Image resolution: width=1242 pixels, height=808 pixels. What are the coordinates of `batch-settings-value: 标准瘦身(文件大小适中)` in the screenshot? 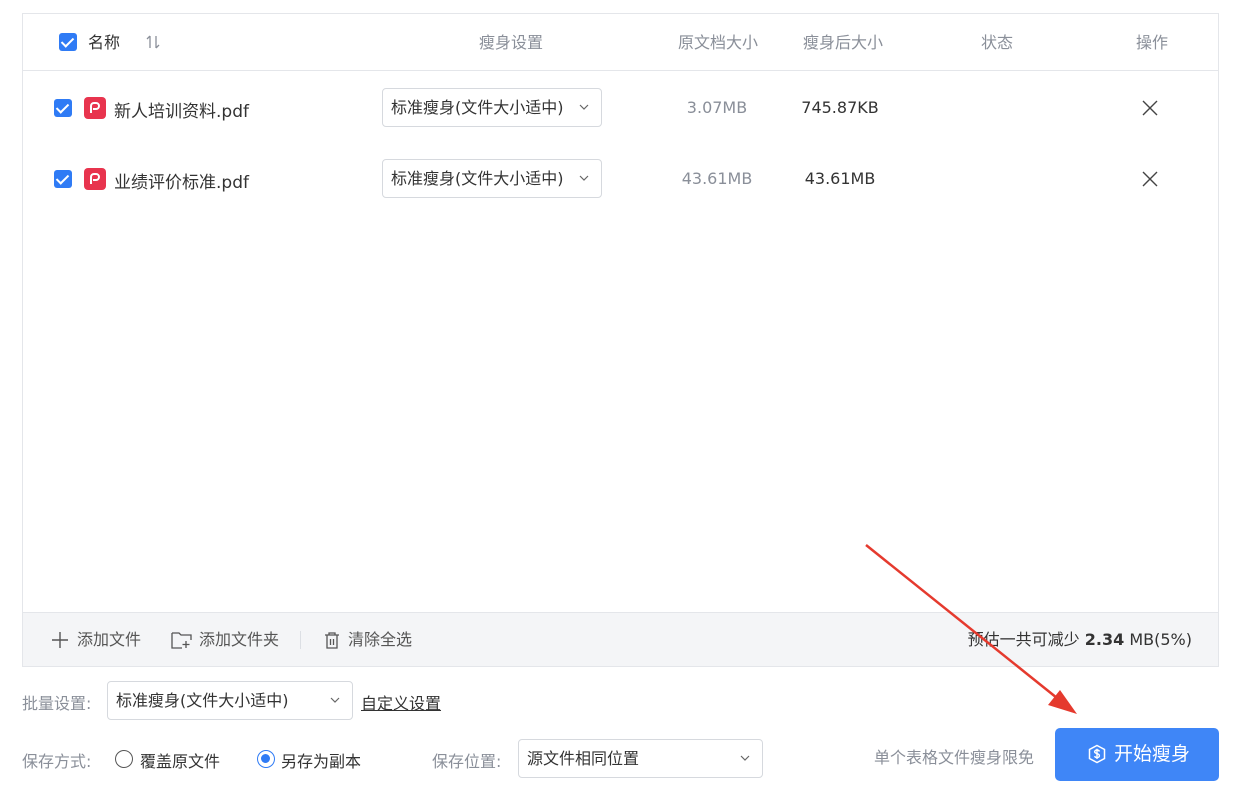 It's located at (202, 700).